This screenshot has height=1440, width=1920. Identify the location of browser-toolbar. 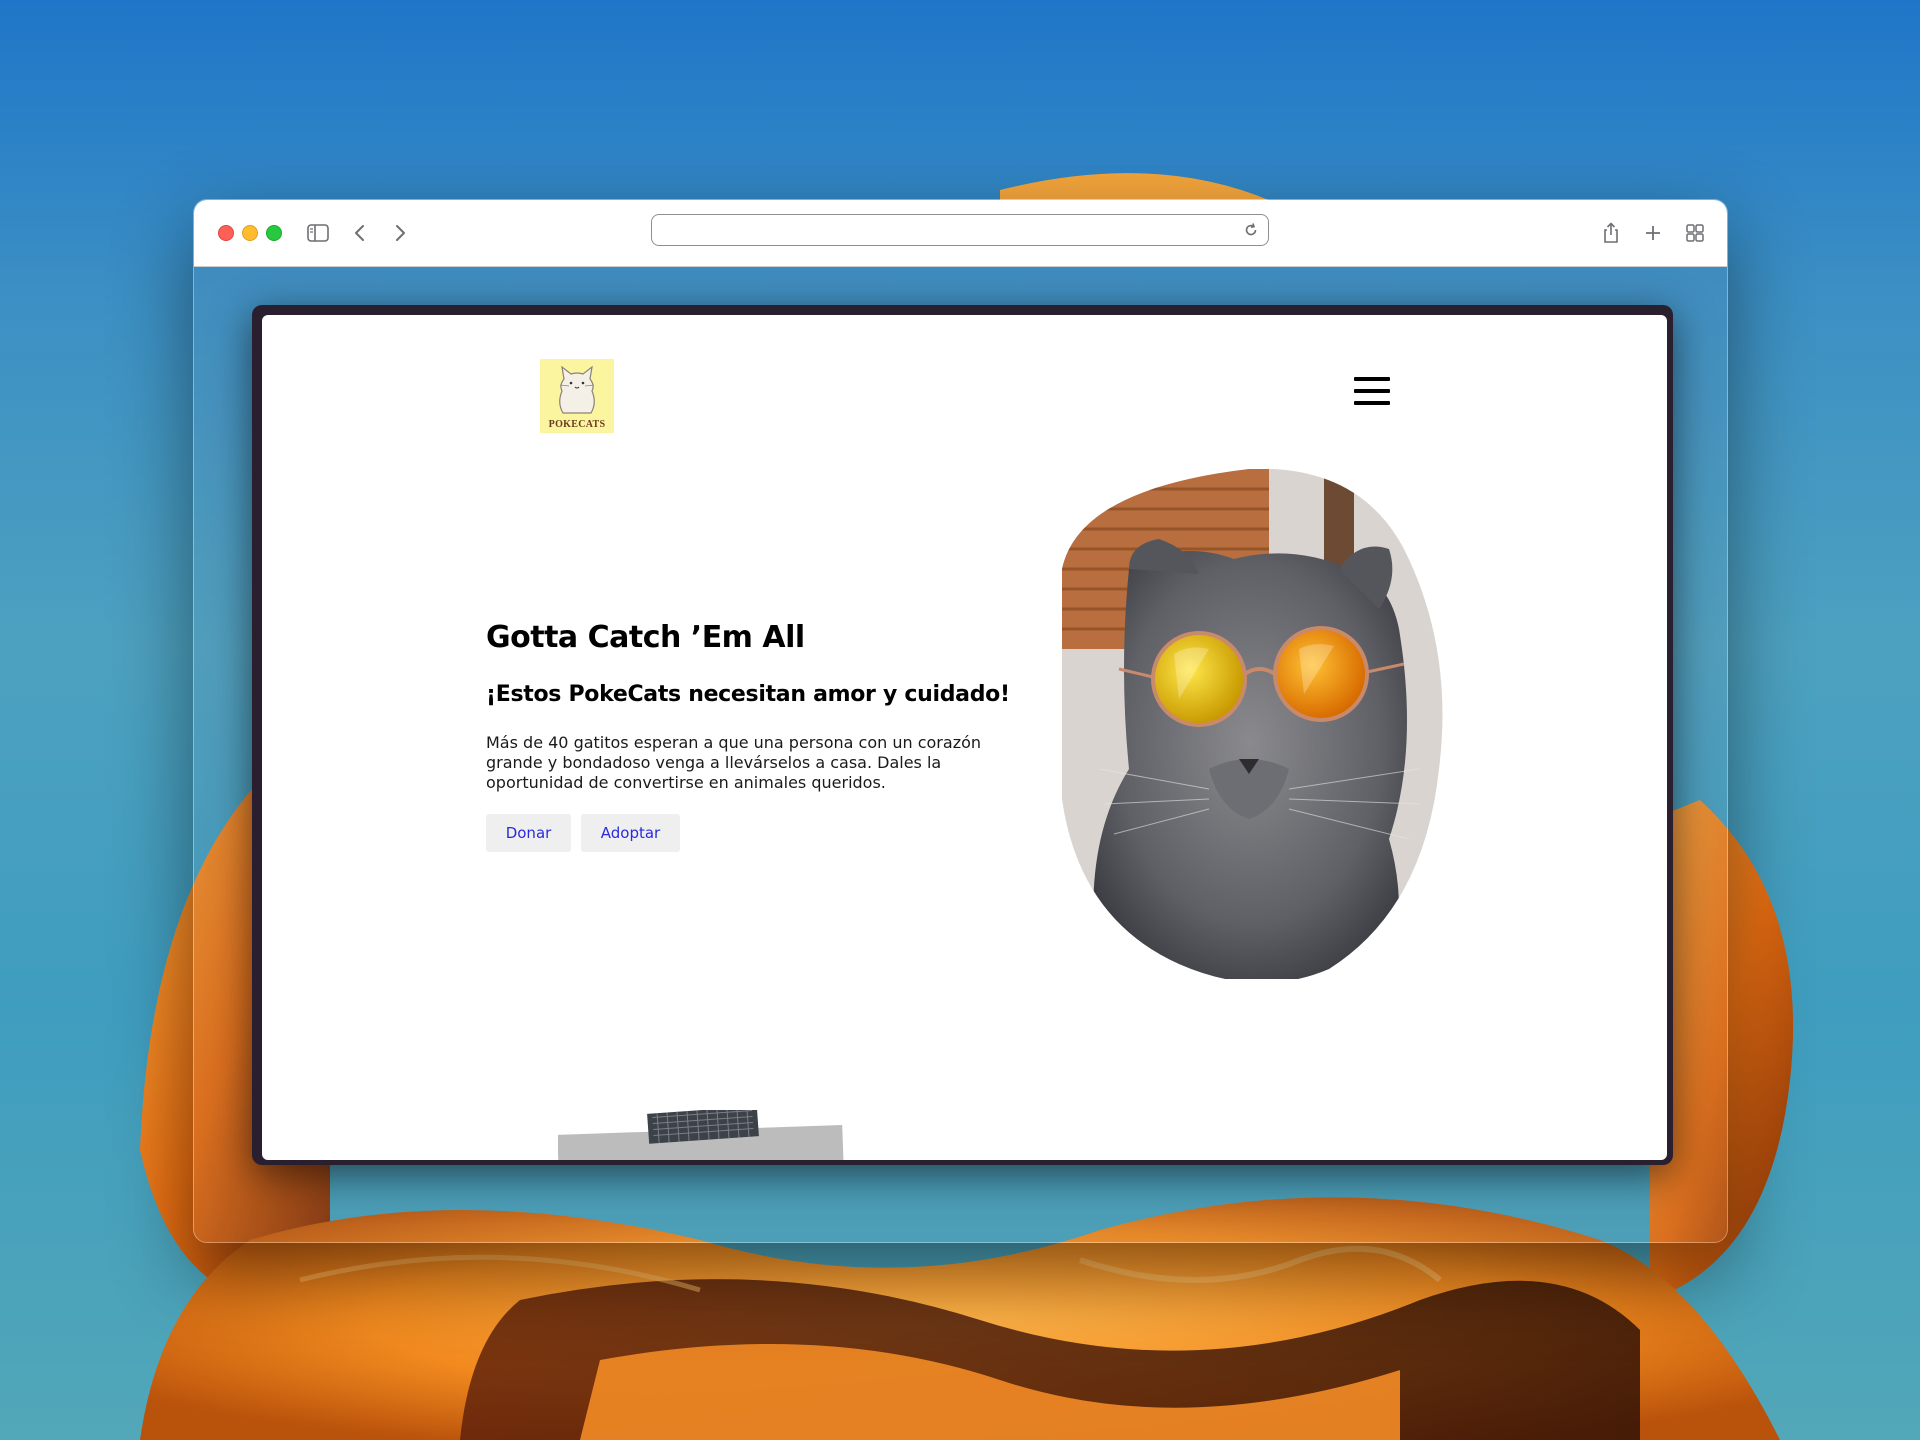
(960, 233).